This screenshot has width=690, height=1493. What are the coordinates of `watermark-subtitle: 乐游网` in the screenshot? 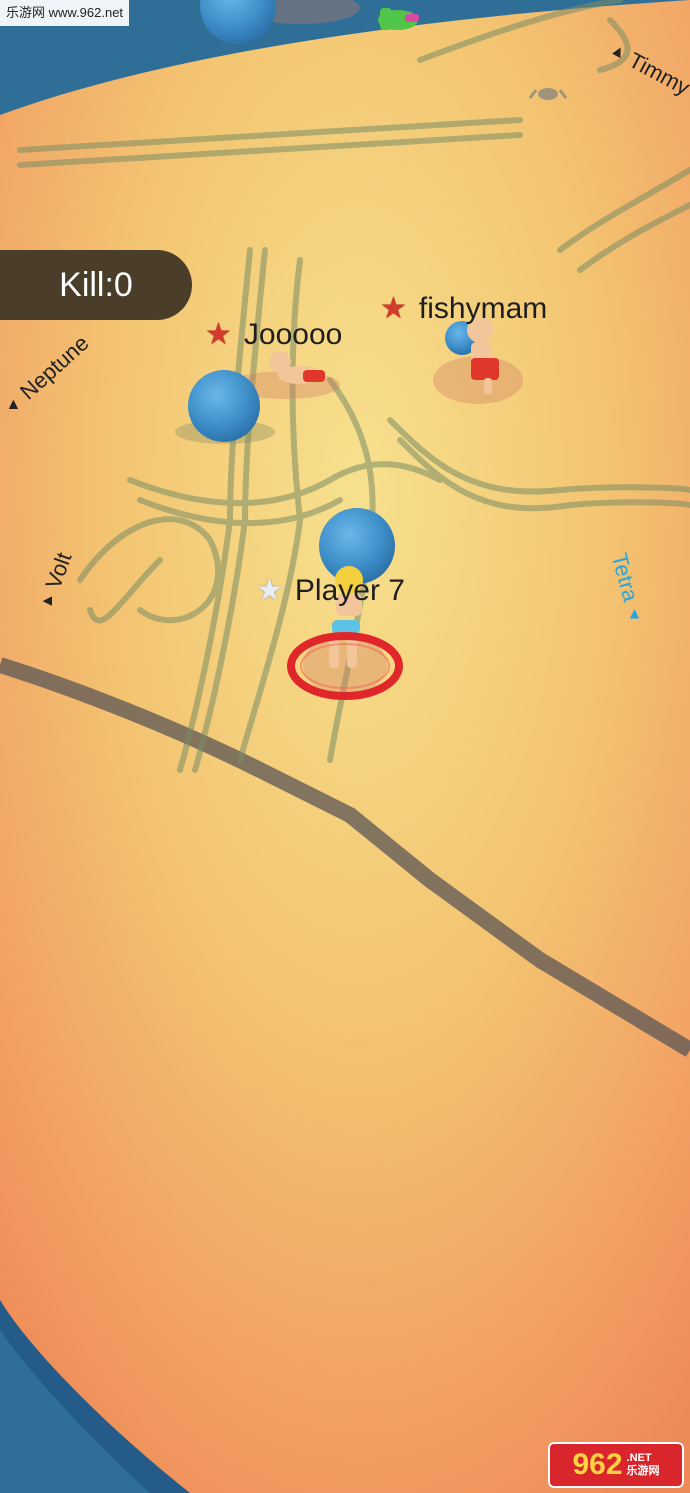 It's located at (643, 1471).